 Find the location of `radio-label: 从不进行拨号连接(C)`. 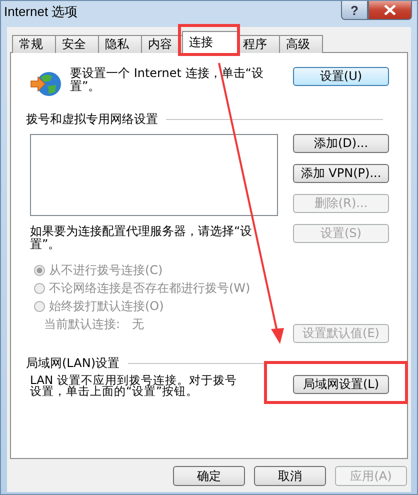

radio-label: 从不进行拨号连接(C) is located at coordinates (106, 270).